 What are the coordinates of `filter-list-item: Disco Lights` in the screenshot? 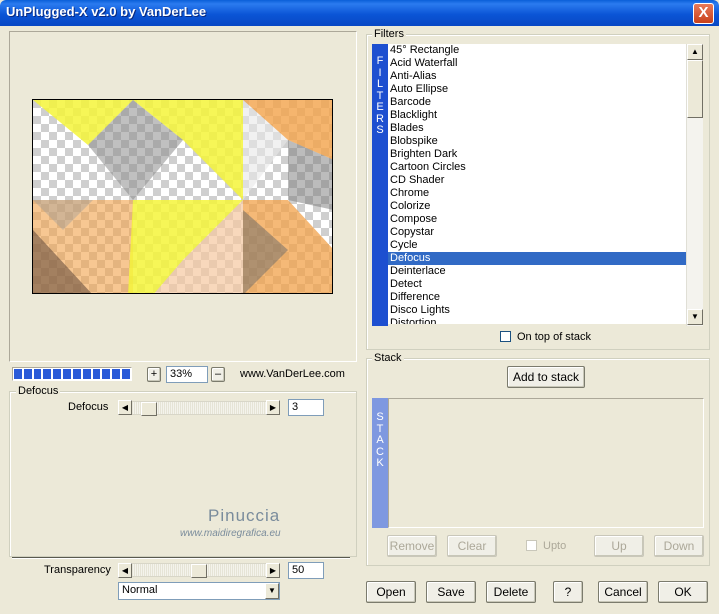 It's located at (537, 310).